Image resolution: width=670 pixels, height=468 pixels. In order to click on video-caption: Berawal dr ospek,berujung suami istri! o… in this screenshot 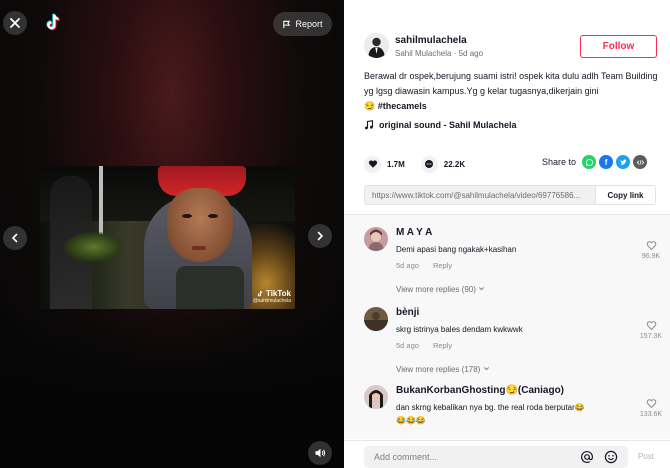, I will do `click(512, 91)`.